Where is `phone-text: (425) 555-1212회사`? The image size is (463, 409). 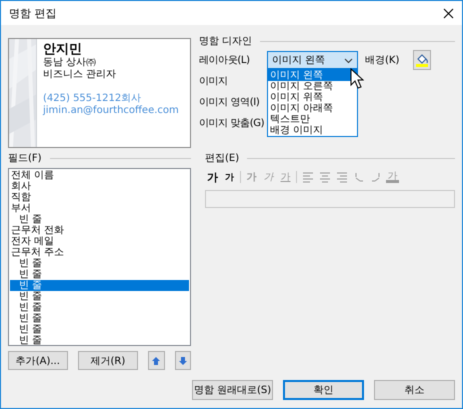
phone-text: (425) 555-1212회사 is located at coordinates (92, 99).